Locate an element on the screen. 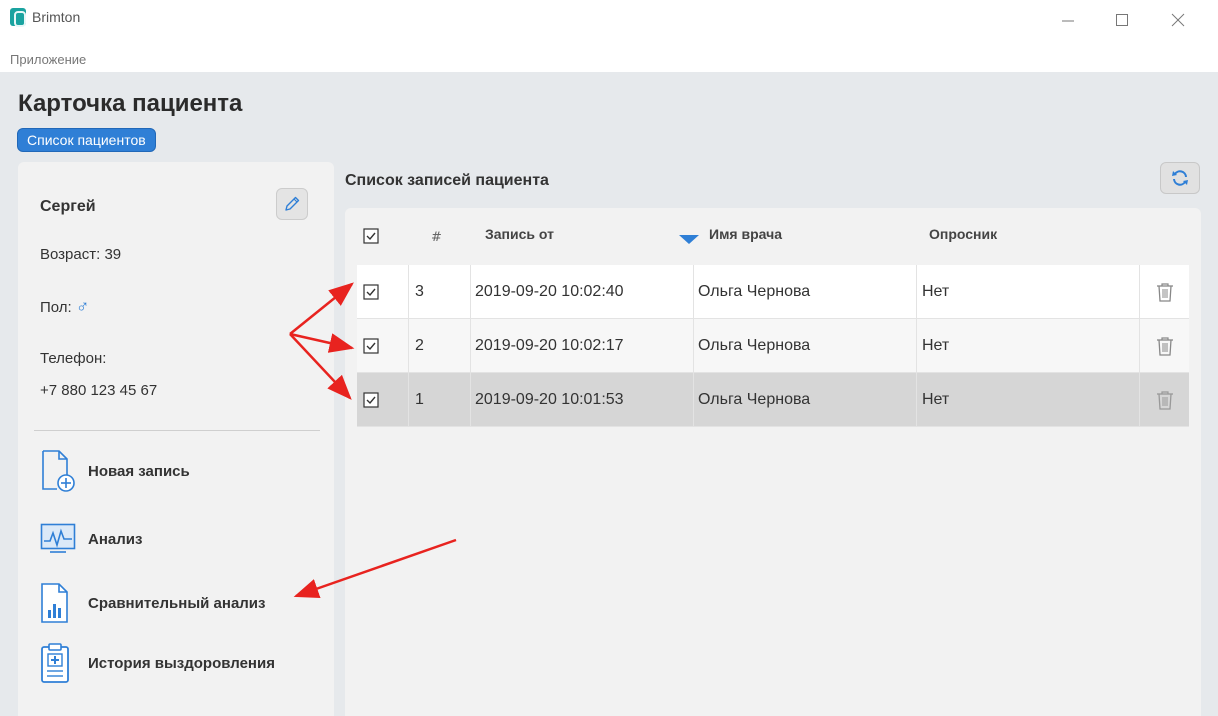  sex-label: Пол: is located at coordinates (56, 307).